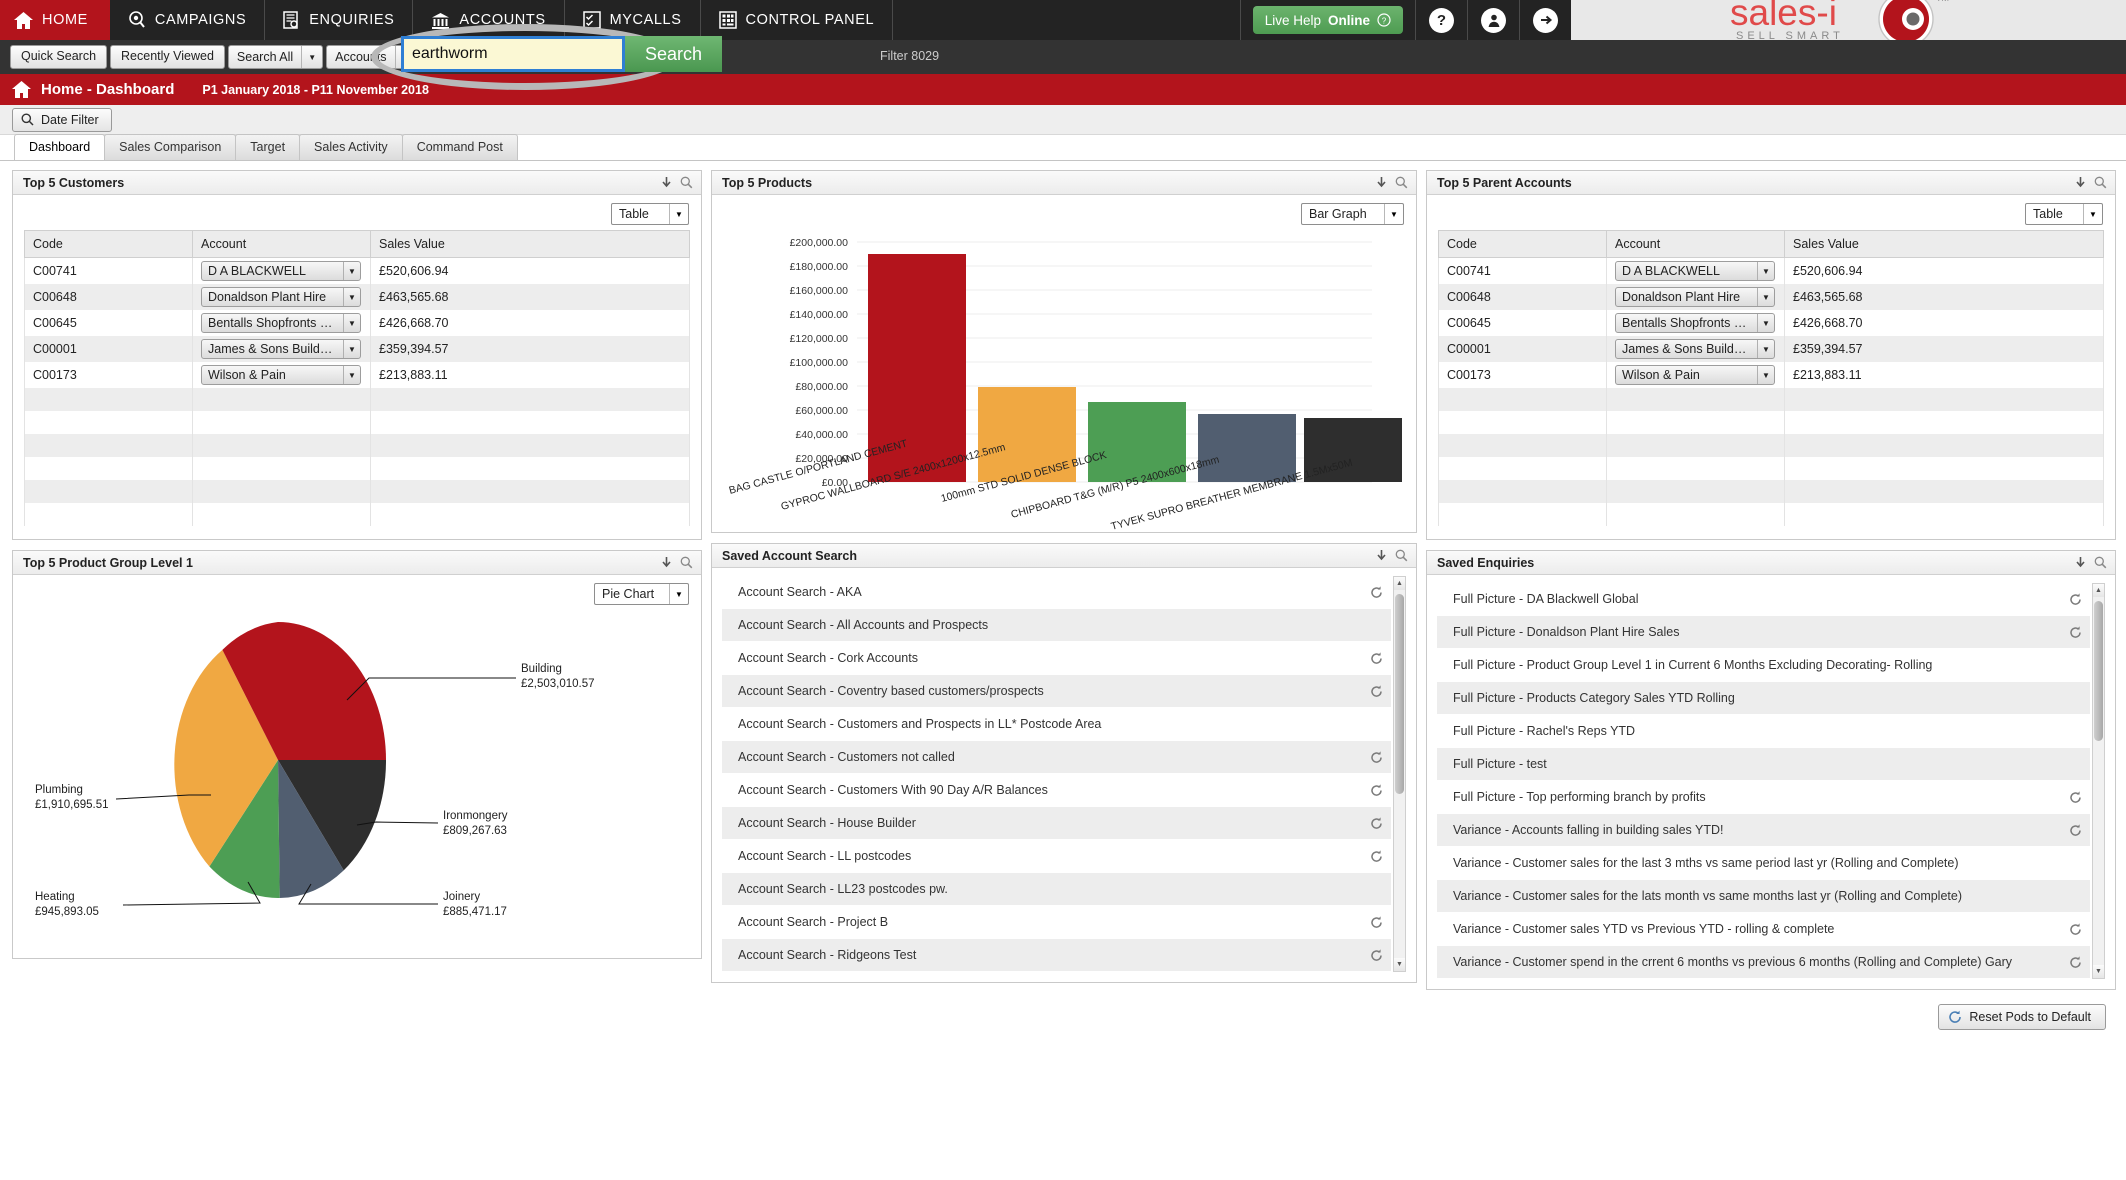  What do you see at coordinates (633, 20) in the screenshot?
I see `nav-item-mycalls: MYCALLS` at bounding box center [633, 20].